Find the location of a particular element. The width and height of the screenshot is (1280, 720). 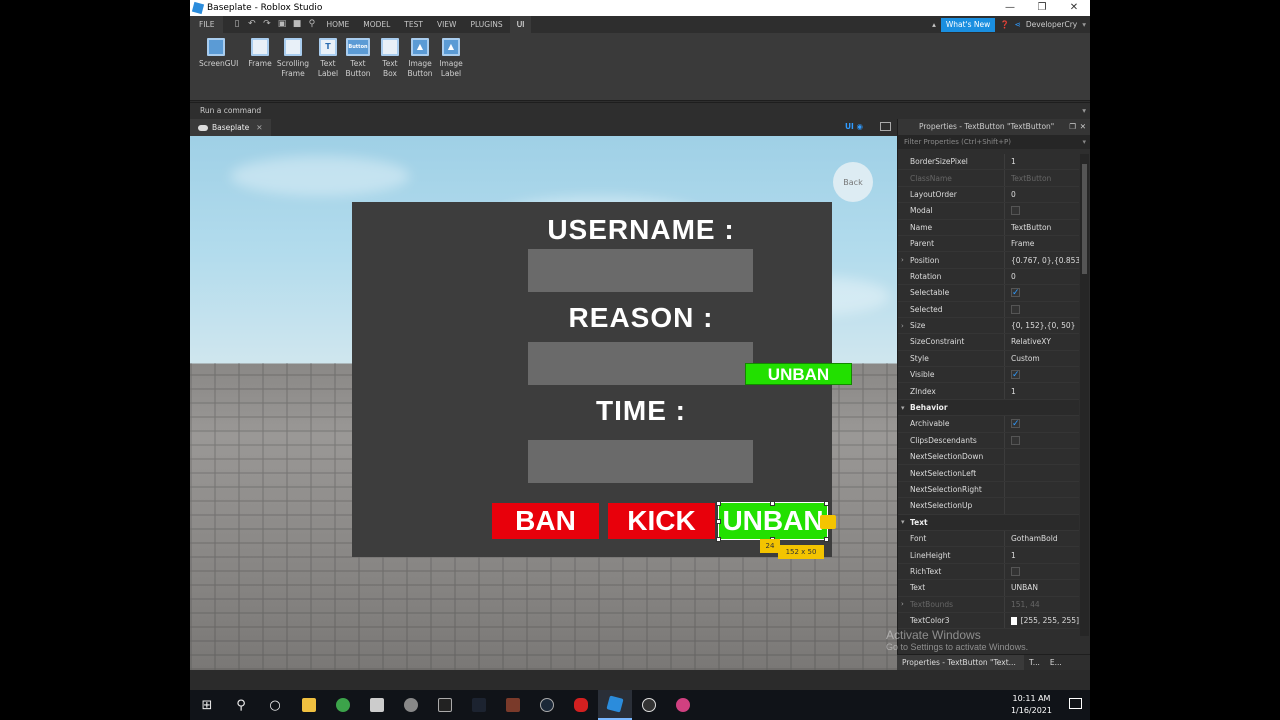

property-row: Selectable ✓ is located at coordinates (988, 293).